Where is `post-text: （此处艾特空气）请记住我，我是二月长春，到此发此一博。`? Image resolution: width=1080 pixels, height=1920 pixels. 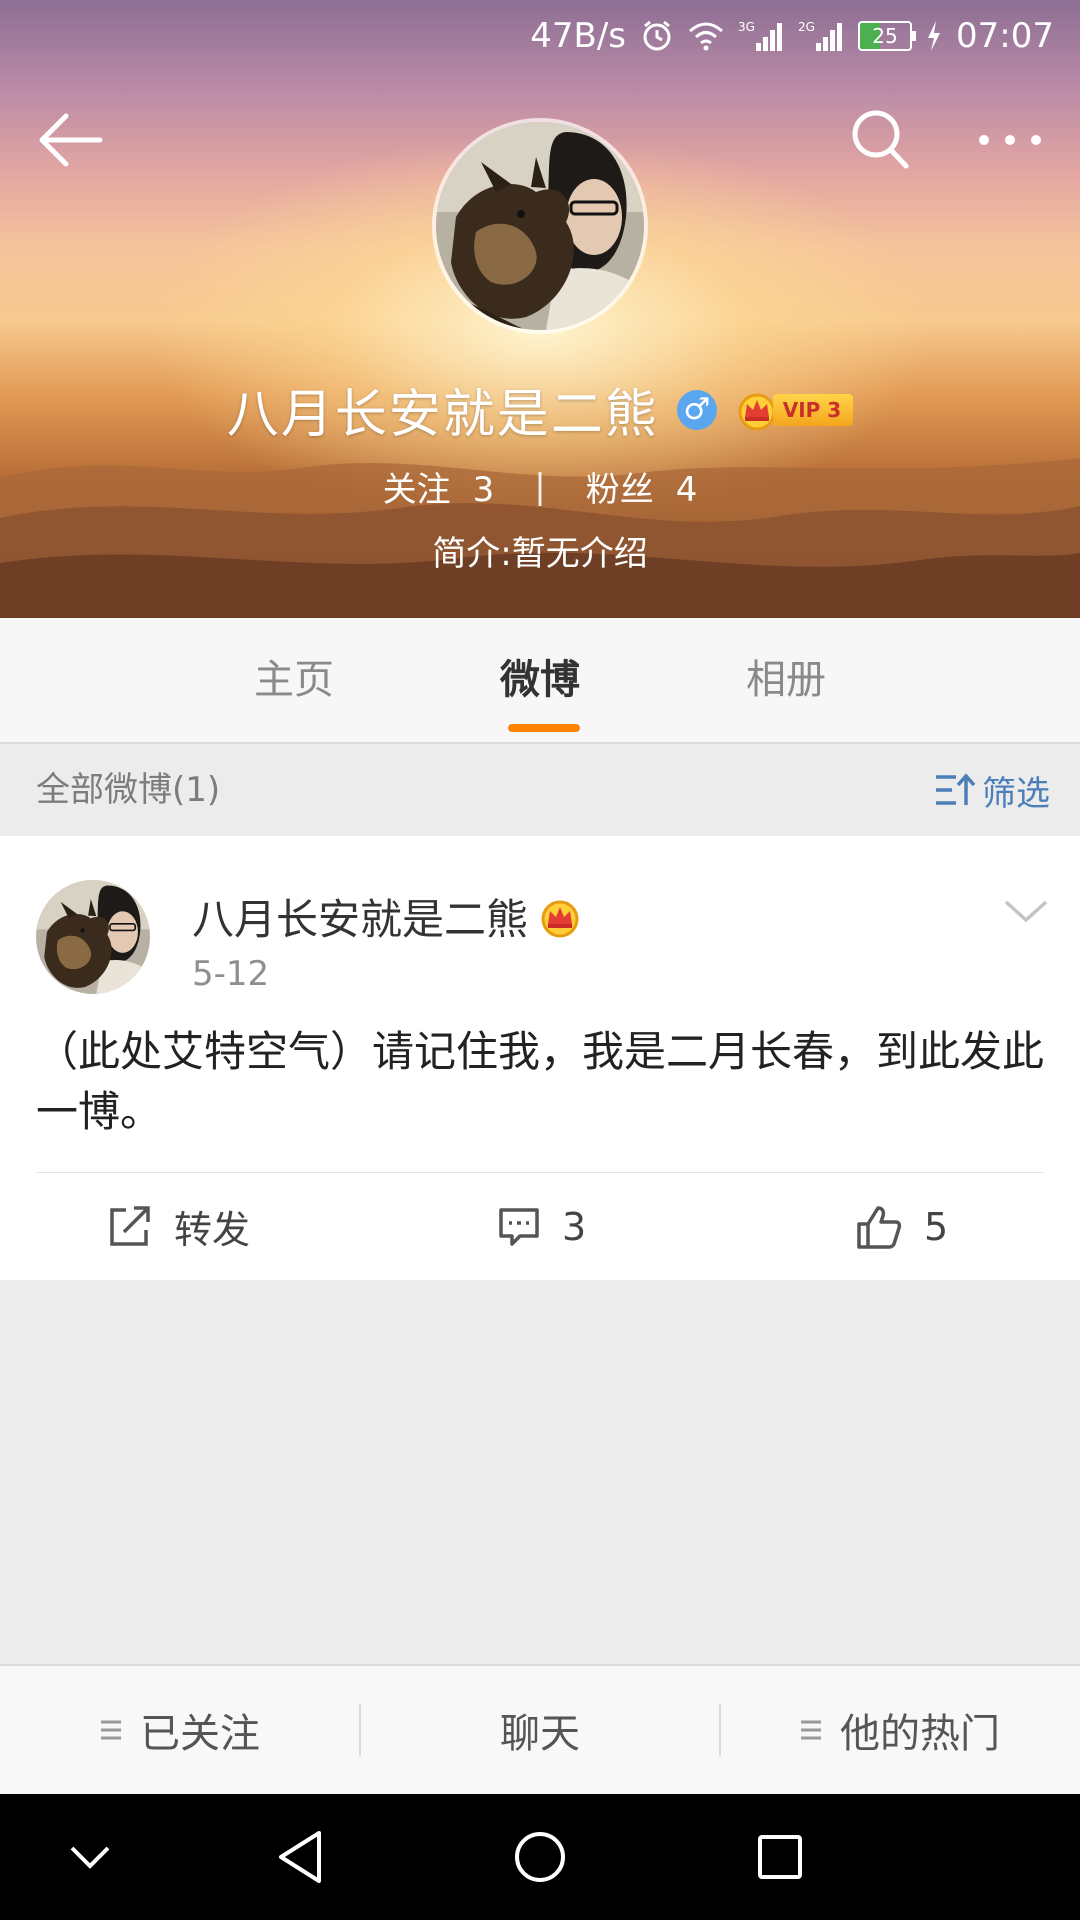 post-text: （此处艾特空气）请记住我，我是二月长春，到此发此一博。 is located at coordinates (540, 1081).